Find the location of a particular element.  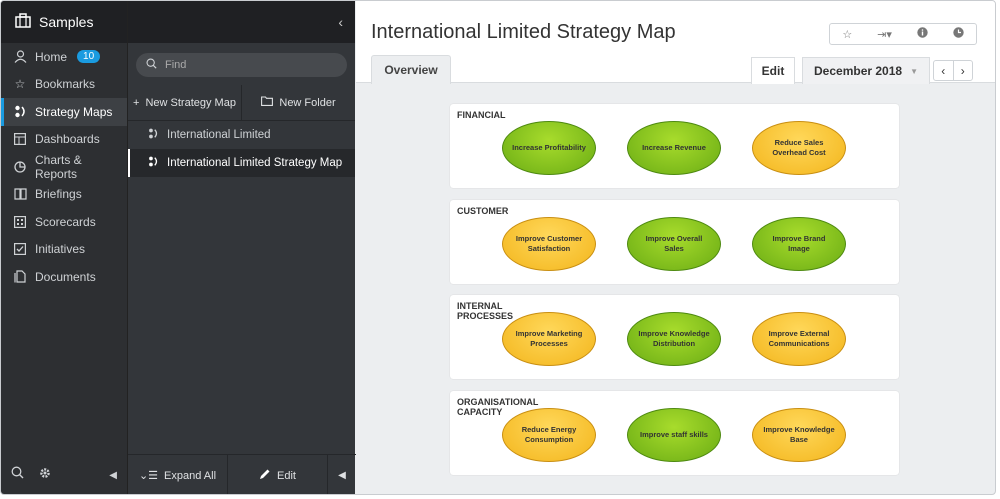

info-icon is located at coordinates (922, 34).